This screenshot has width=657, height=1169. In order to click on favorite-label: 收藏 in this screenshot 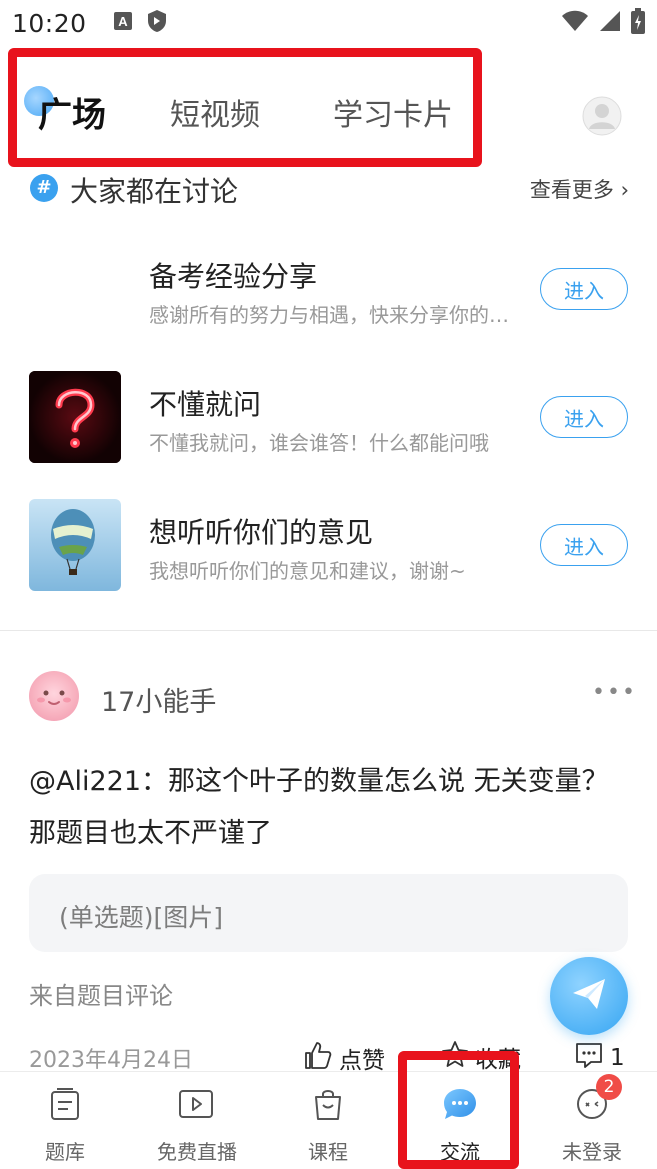, I will do `click(498, 1060)`.